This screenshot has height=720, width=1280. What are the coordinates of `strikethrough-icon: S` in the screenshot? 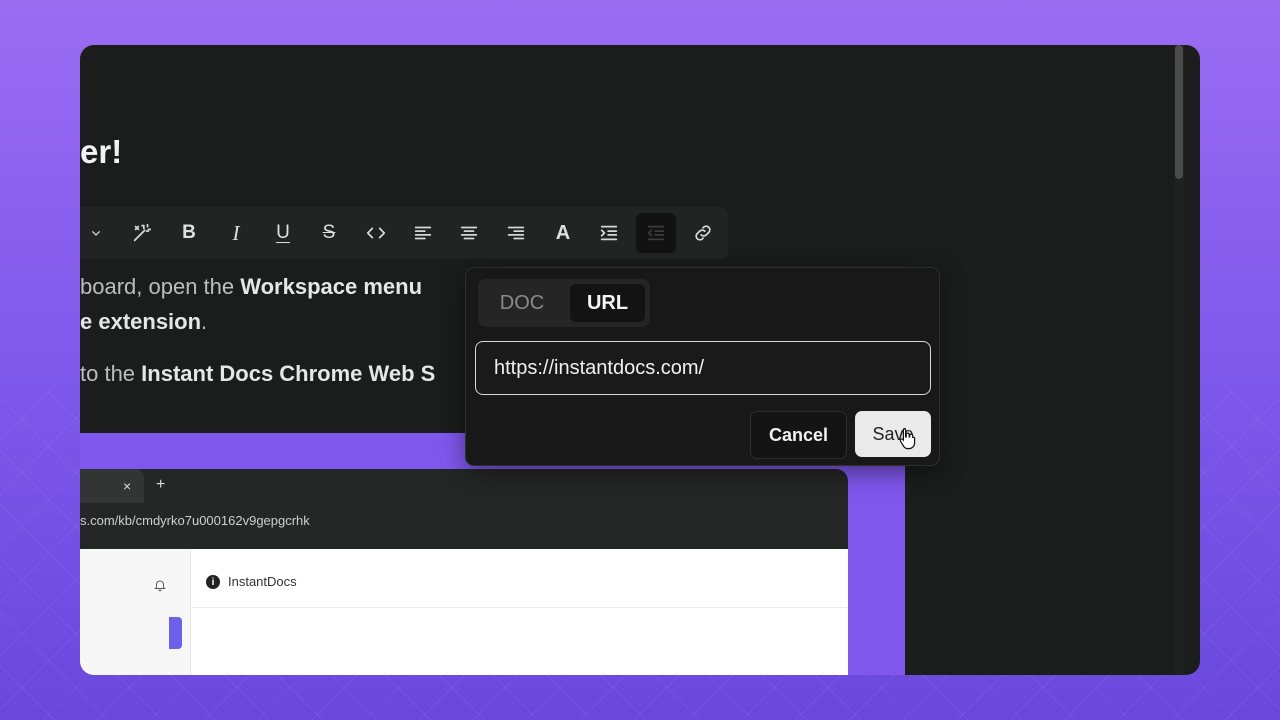 It's located at (329, 233).